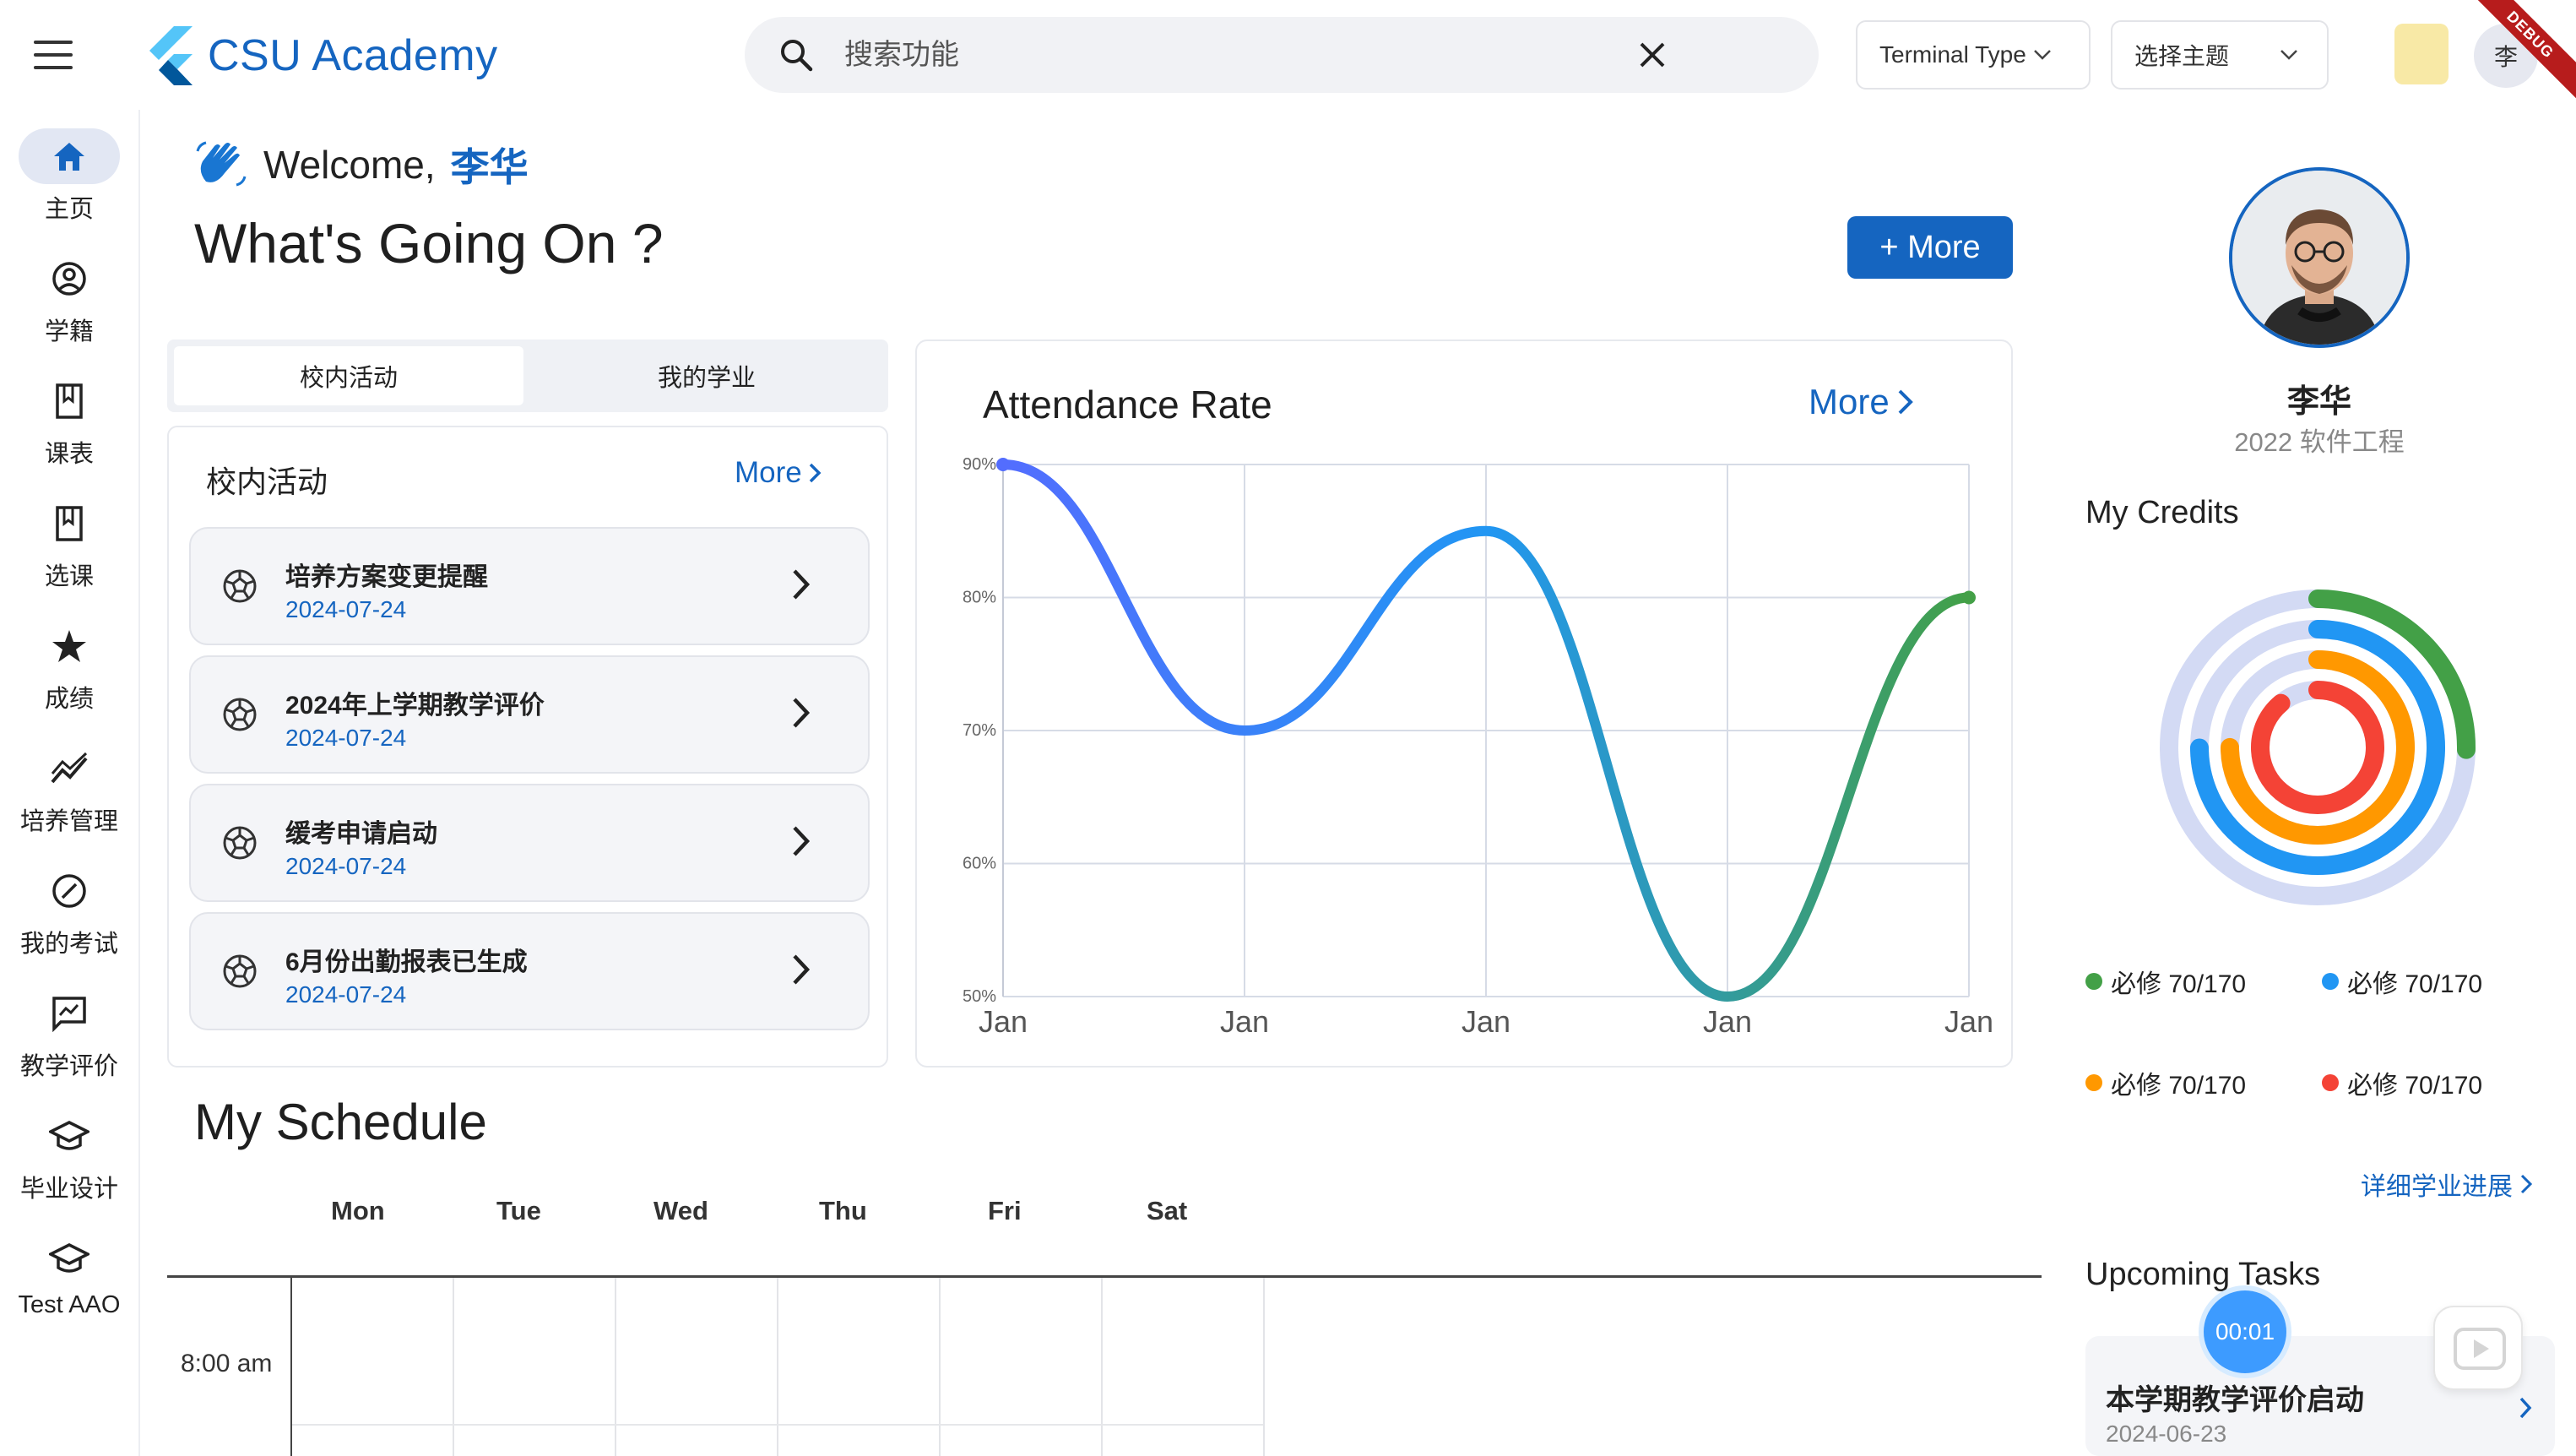 This screenshot has height=1456, width=2576. I want to click on nav-label: 我的考试, so click(69, 944).